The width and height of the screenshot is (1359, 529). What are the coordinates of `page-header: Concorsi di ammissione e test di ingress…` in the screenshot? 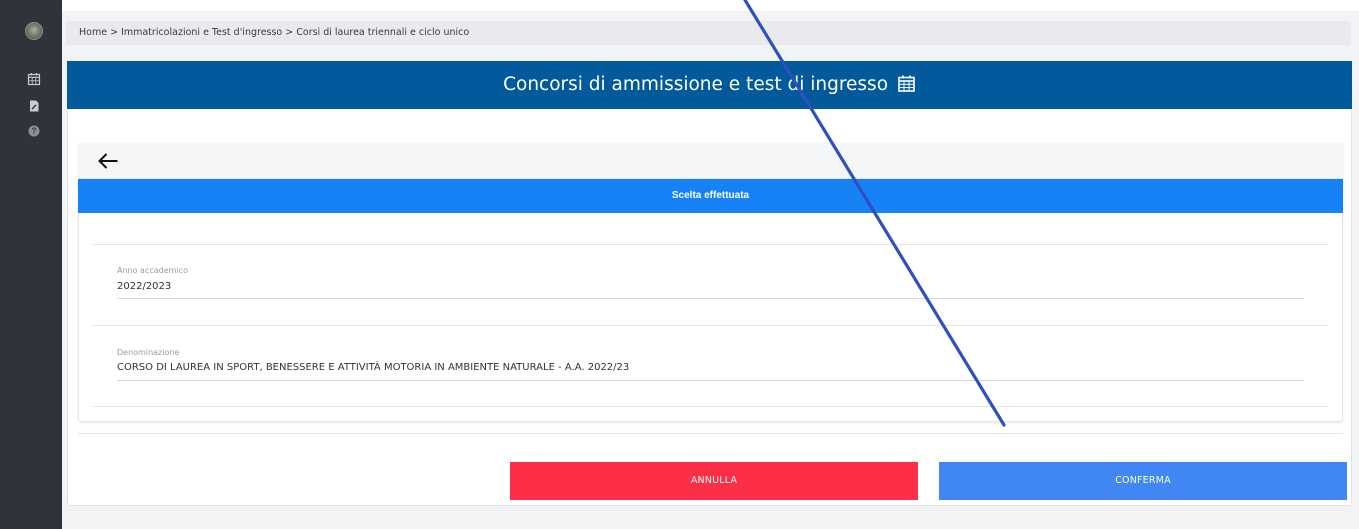 It's located at (709, 85).